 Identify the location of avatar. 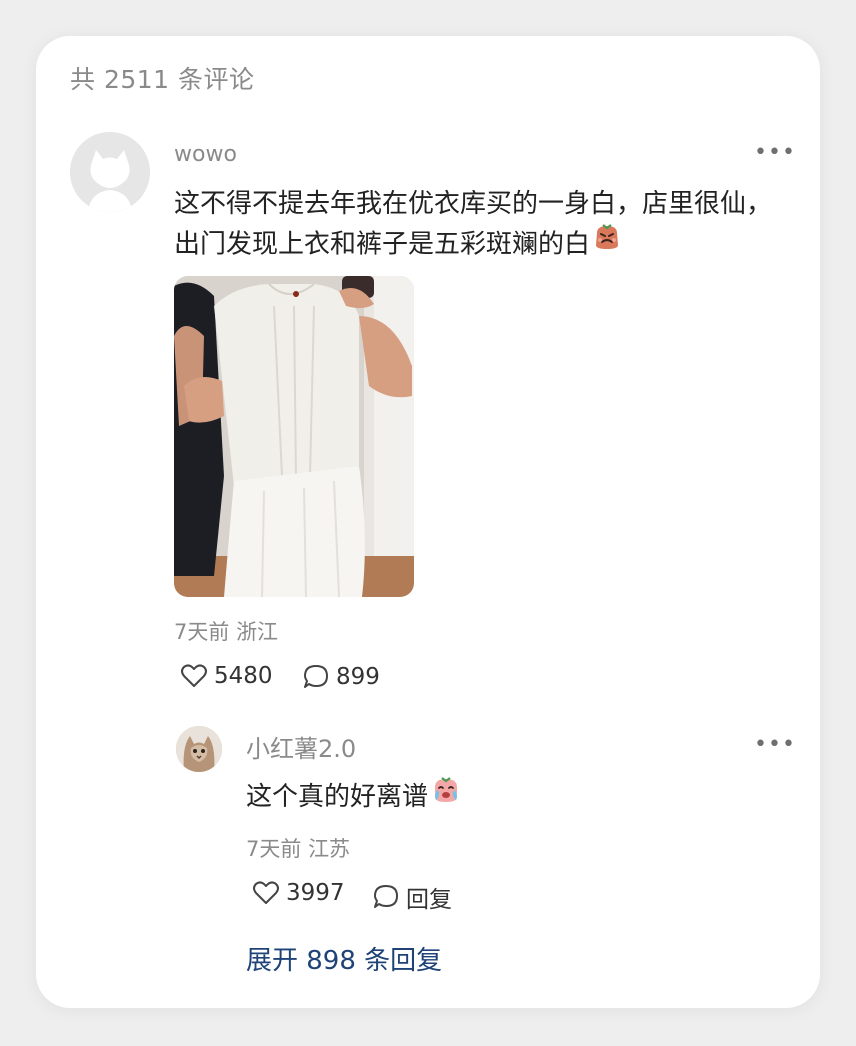
(110, 172).